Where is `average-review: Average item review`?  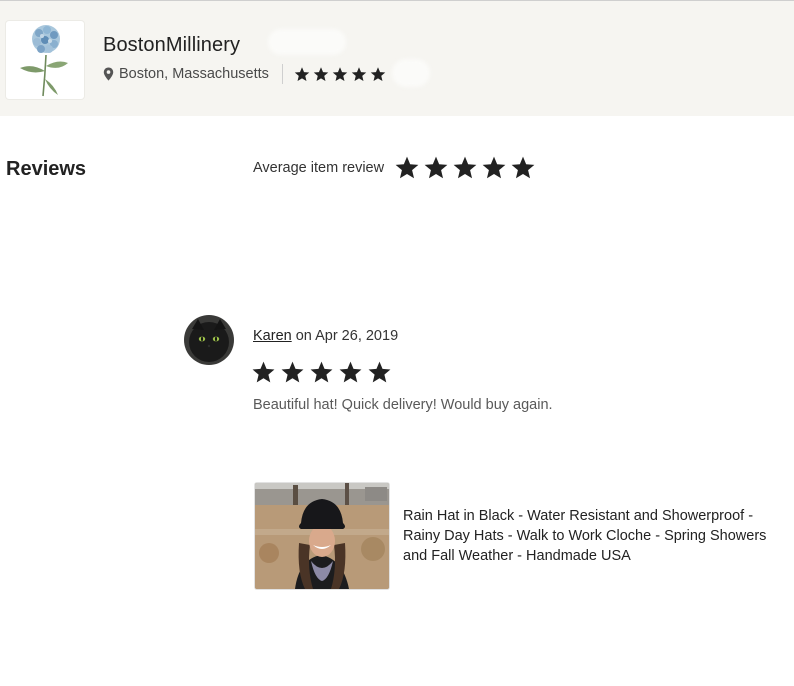 average-review: Average item review is located at coordinates (394, 168).